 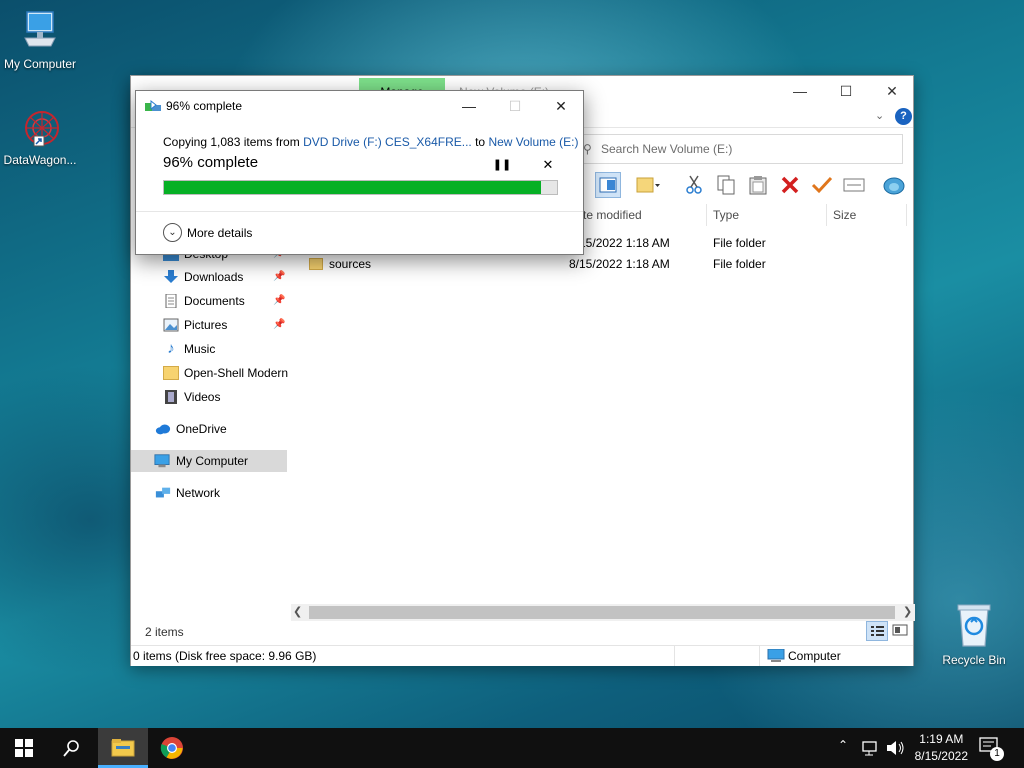 I want to click on desktop-icon-recycle-bin: Recycle Bin, so click(x=974, y=634).